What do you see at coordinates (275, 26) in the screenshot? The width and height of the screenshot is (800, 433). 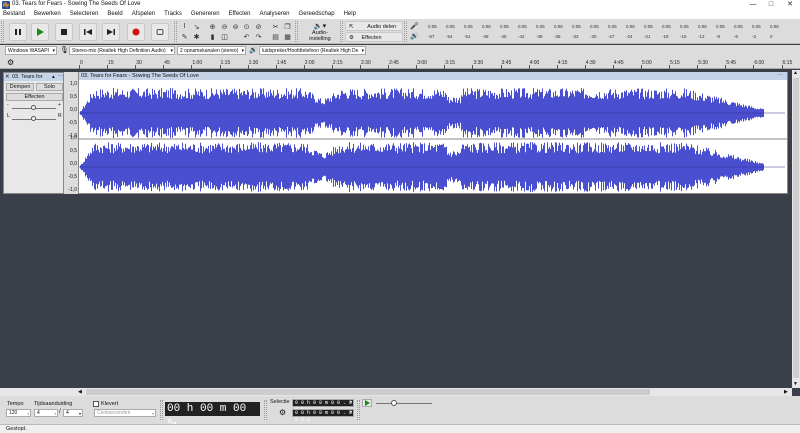 I see `cut-icon: ✂` at bounding box center [275, 26].